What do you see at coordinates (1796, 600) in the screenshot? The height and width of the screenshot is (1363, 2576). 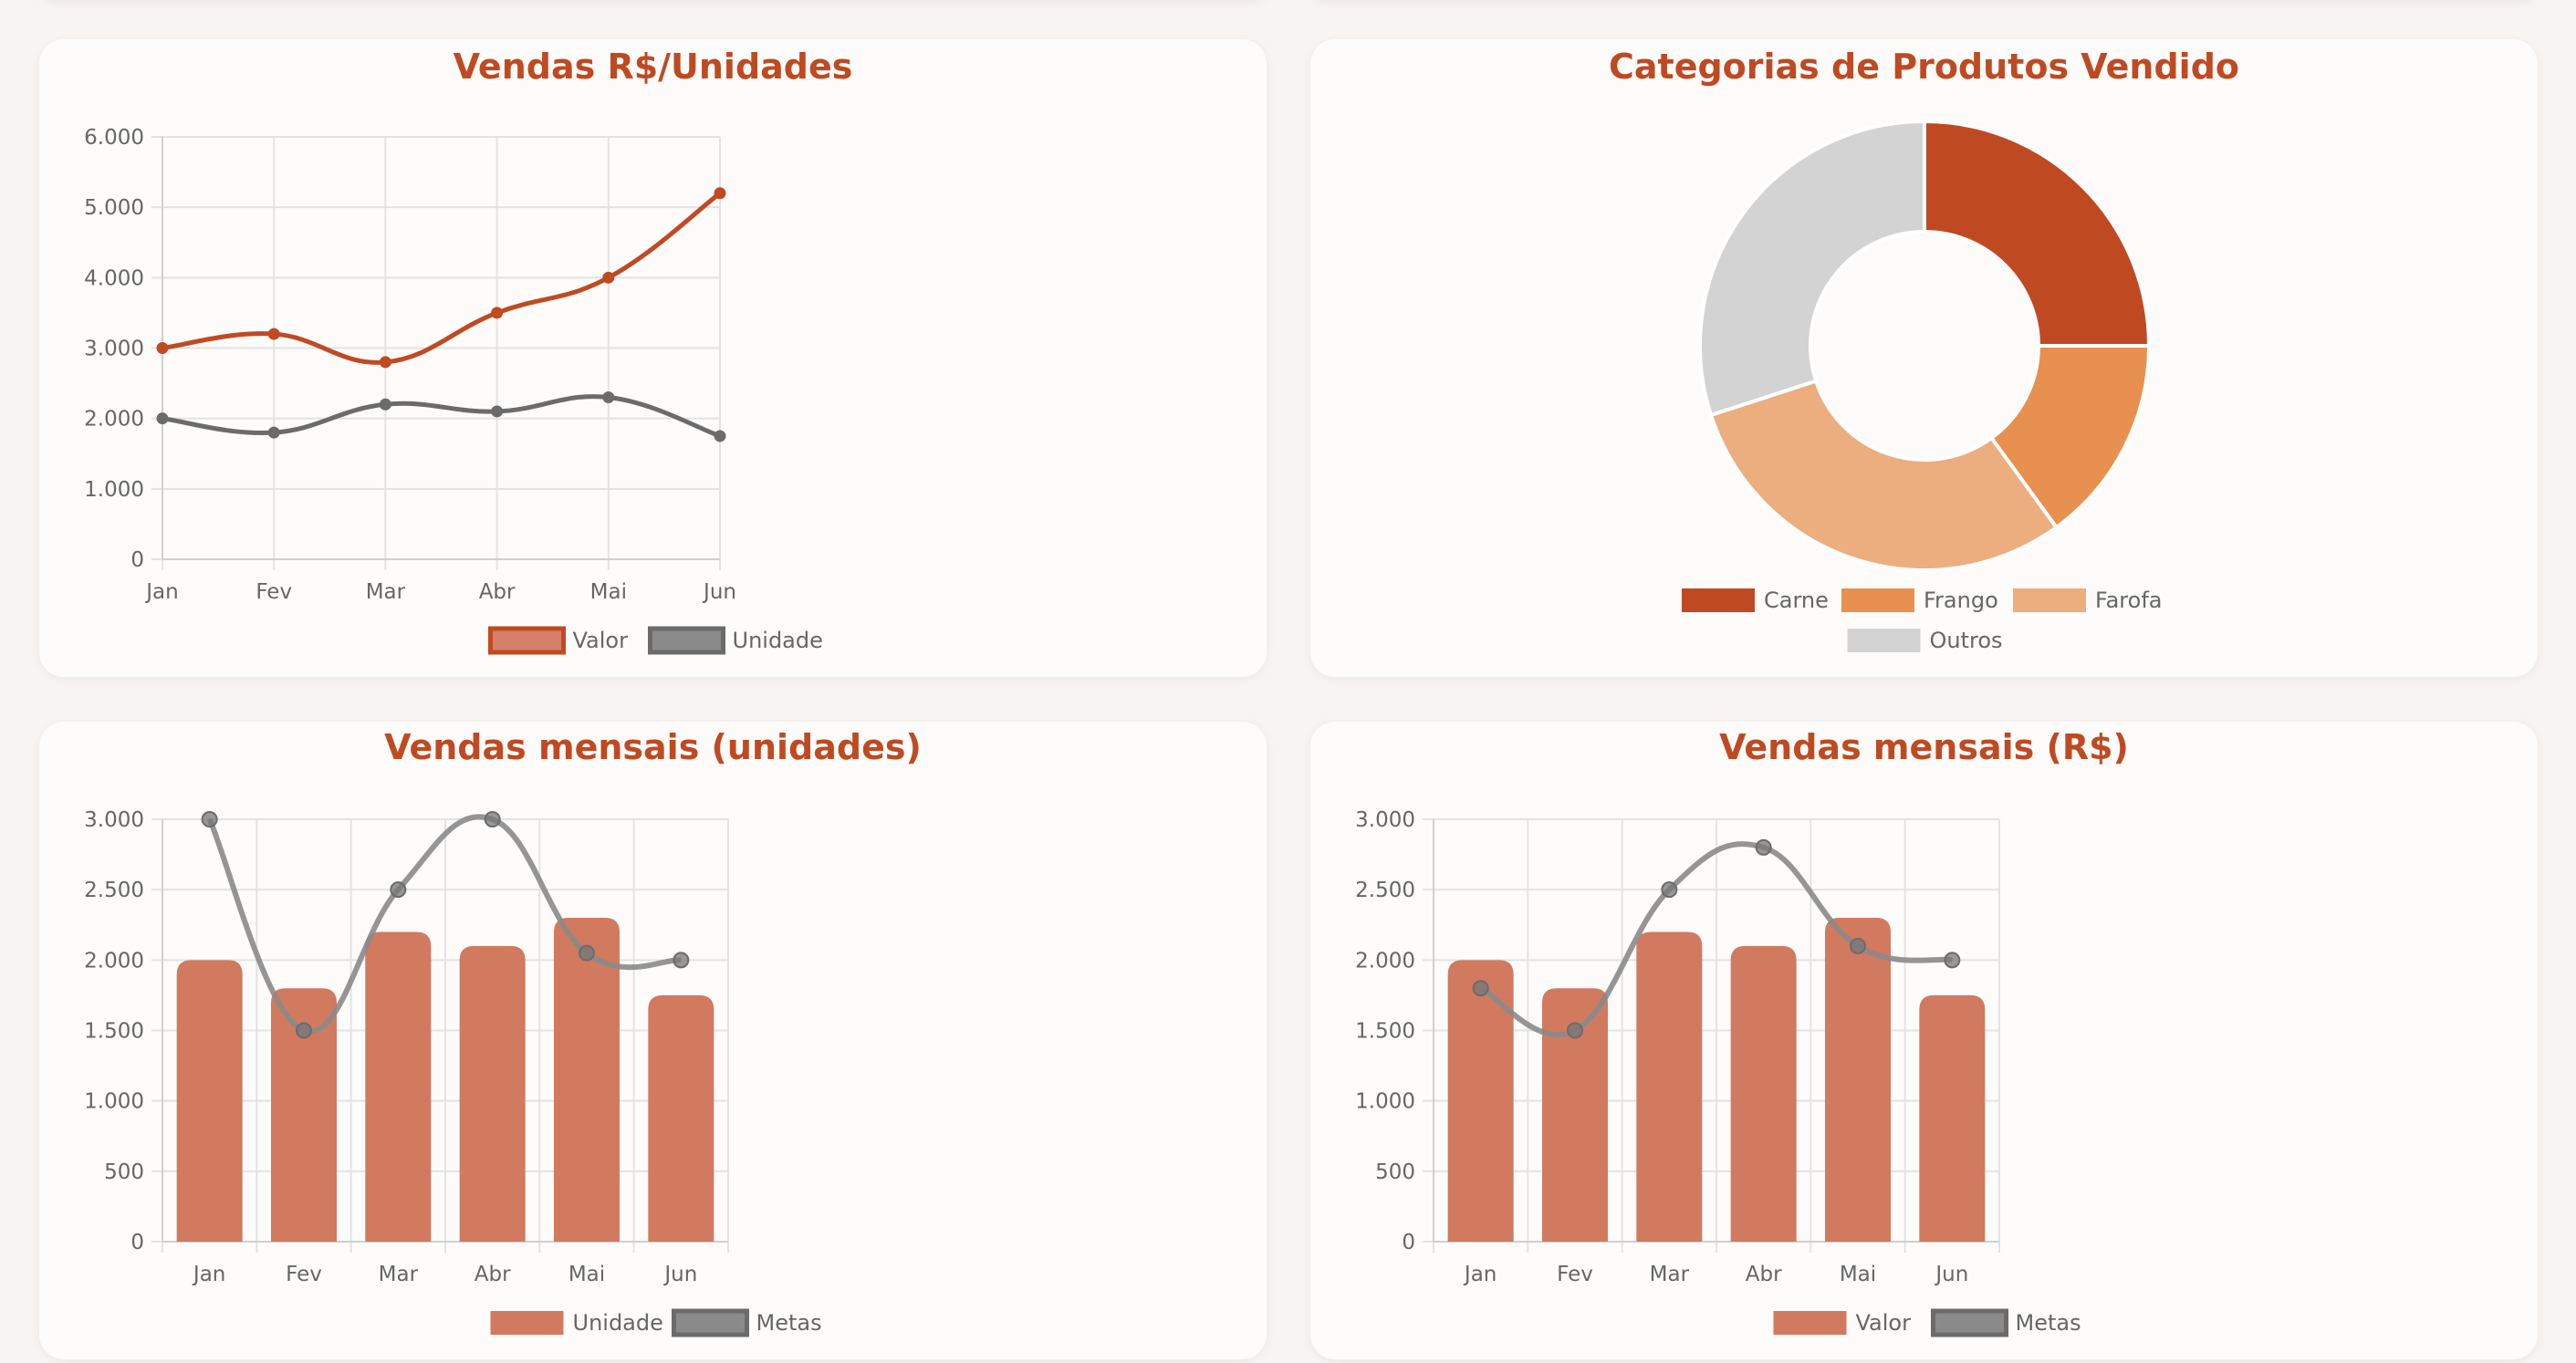 I see `legend-label: Carne` at bounding box center [1796, 600].